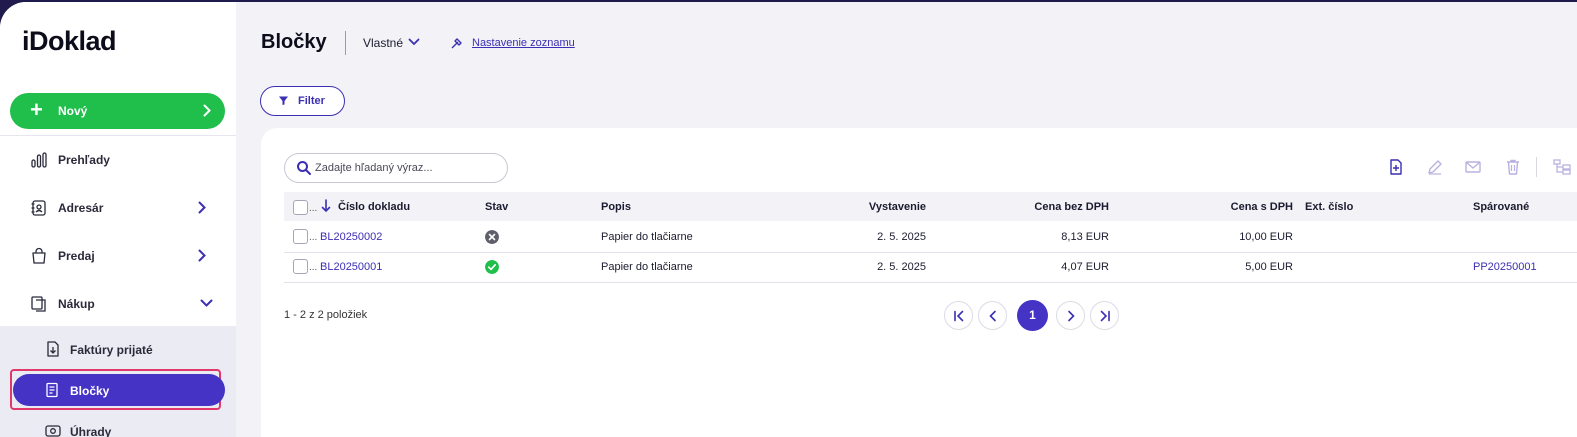 This screenshot has width=1577, height=437. Describe the element at coordinates (36, 109) in the screenshot. I see `plus-icon: +` at that location.